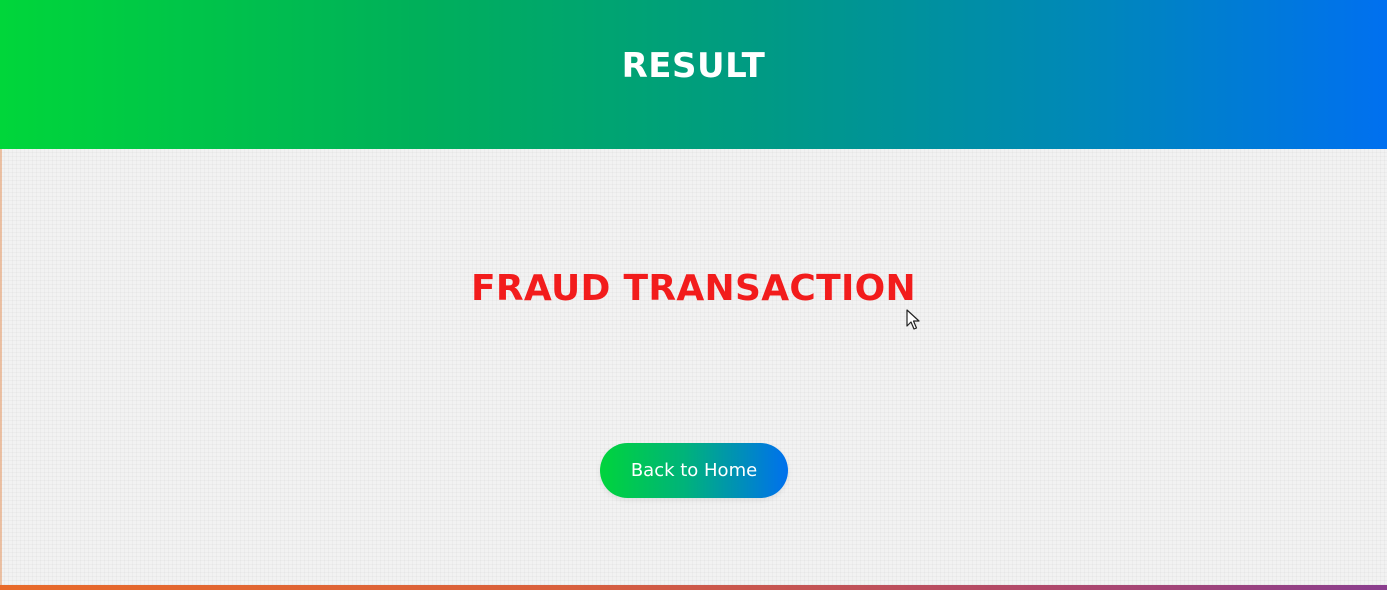  I want to click on left-border, so click(1, 369).